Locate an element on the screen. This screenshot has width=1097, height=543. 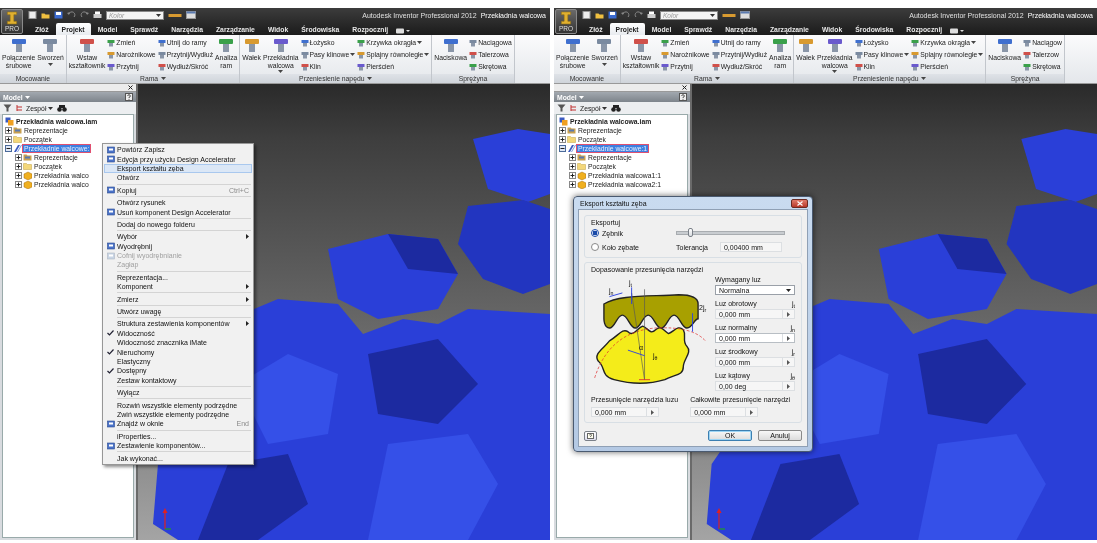
caret-icon is located at coordinates (788, 290).